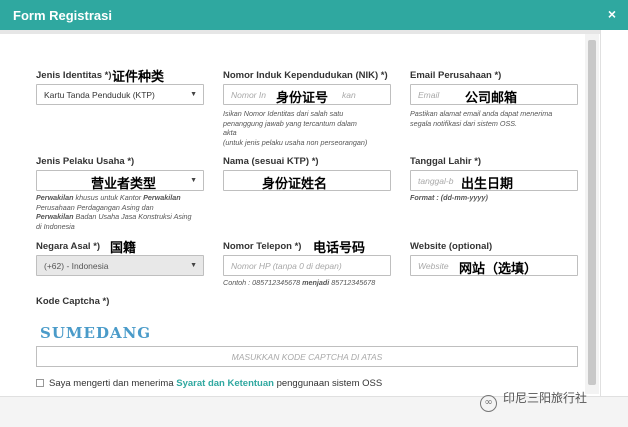 This screenshot has height=427, width=628. What do you see at coordinates (302, 98) in the screenshot?
I see `nik-annotation: 身份证号` at bounding box center [302, 98].